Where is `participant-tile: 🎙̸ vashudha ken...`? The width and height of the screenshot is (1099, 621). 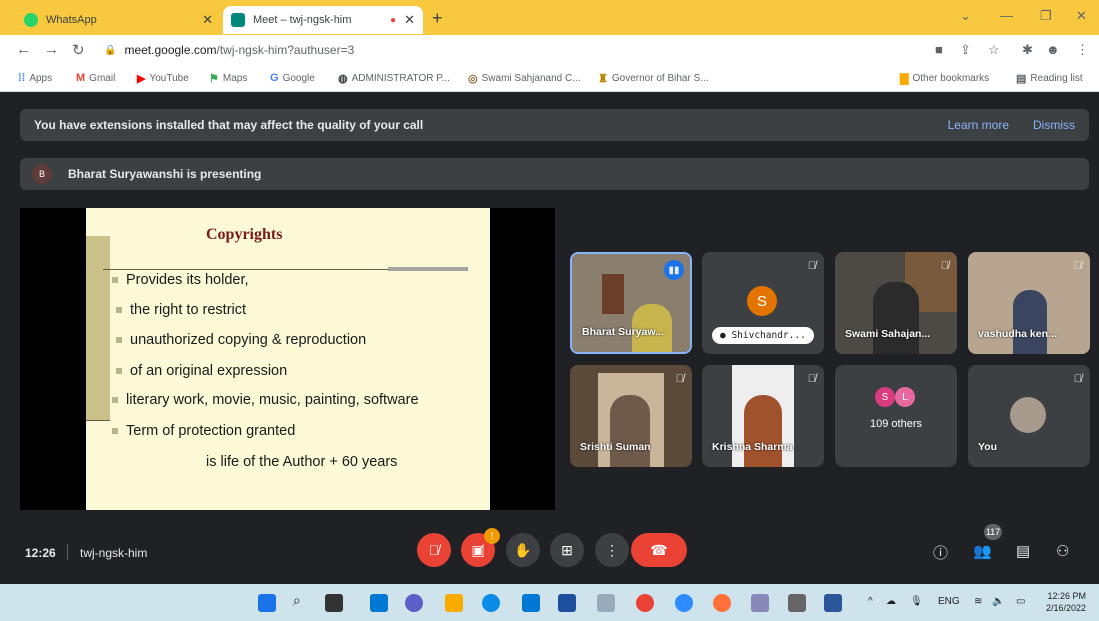 participant-tile: 🎙̸ vashudha ken... is located at coordinates (1029, 303).